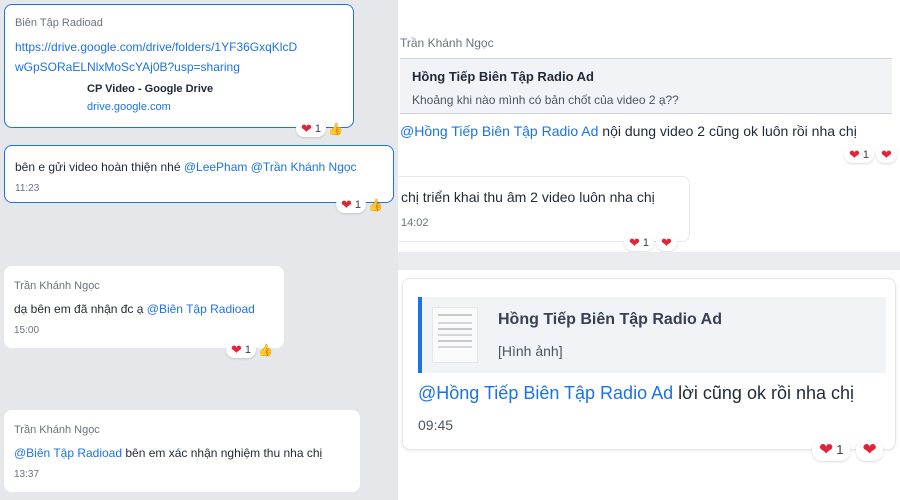  I want to click on message-time: 14:02, so click(415, 223).